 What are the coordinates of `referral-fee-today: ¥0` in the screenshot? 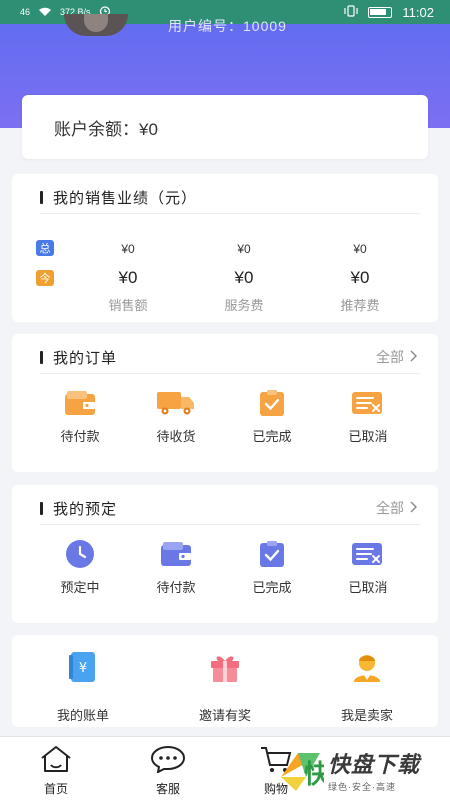 It's located at (360, 277).